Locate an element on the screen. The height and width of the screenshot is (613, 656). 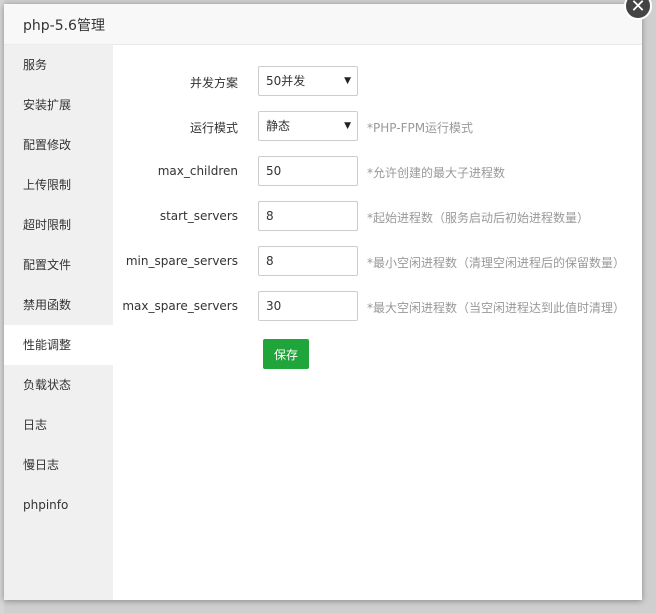
sidebar-item-disabled-functions: 禁用函数 is located at coordinates (58, 305).